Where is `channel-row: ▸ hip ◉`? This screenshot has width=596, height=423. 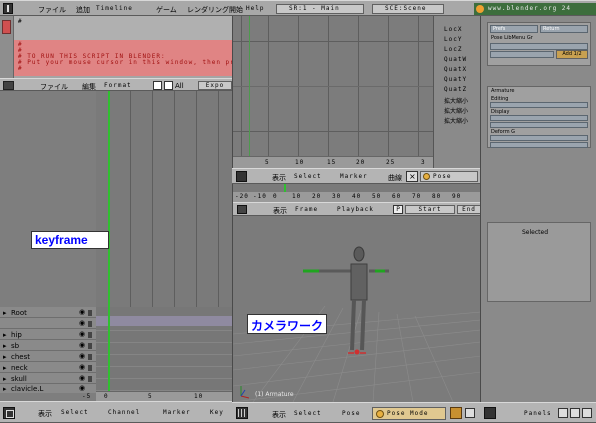 channel-row: ▸ hip ◉ is located at coordinates (48, 334).